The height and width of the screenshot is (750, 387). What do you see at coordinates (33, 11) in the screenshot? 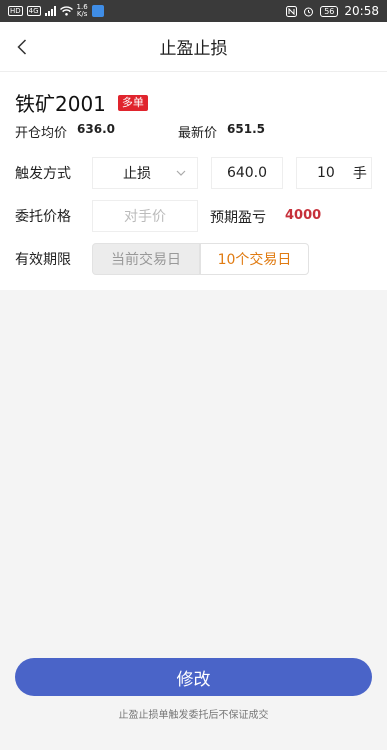
I see `signal-type-label: 4G` at bounding box center [33, 11].